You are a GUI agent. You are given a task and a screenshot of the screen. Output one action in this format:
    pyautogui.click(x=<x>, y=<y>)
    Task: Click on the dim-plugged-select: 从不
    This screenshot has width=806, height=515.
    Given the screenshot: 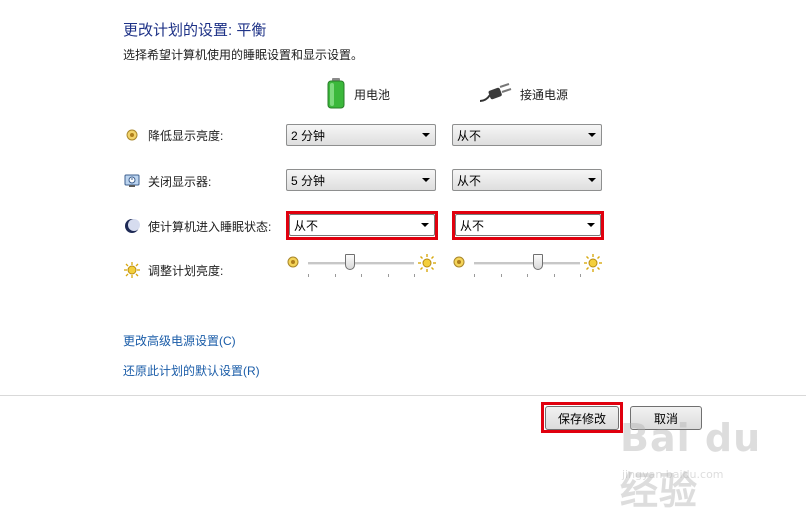 What is the action you would take?
    pyautogui.click(x=527, y=135)
    